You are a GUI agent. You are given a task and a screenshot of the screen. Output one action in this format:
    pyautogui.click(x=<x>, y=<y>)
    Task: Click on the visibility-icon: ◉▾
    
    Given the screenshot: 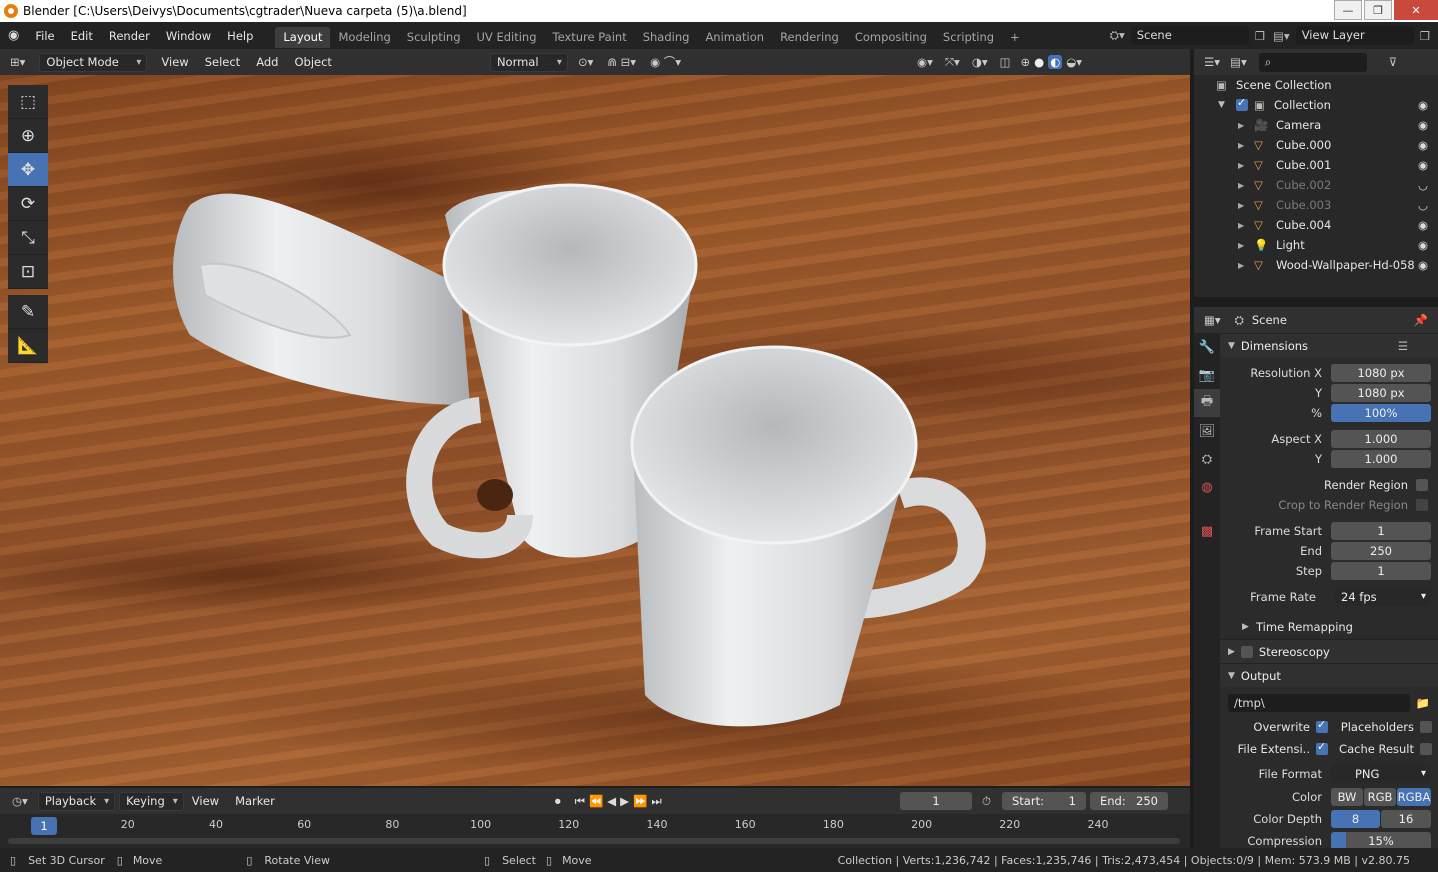 What is the action you would take?
    pyautogui.click(x=925, y=62)
    